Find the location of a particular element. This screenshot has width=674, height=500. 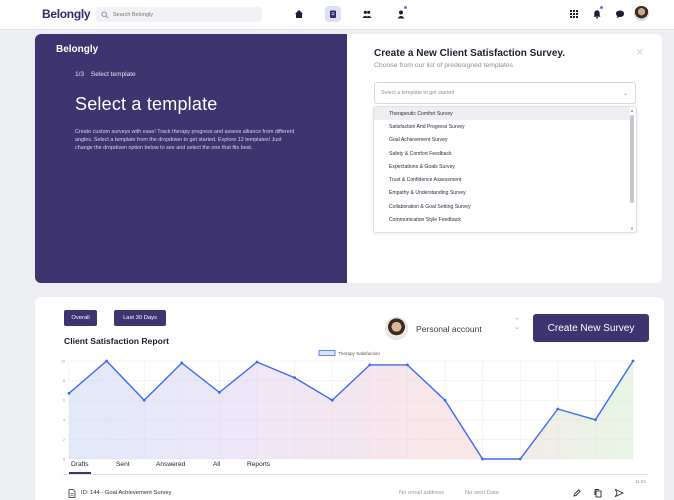

modal-title: Create a New Client Satisfaction Survey. is located at coordinates (469, 53).